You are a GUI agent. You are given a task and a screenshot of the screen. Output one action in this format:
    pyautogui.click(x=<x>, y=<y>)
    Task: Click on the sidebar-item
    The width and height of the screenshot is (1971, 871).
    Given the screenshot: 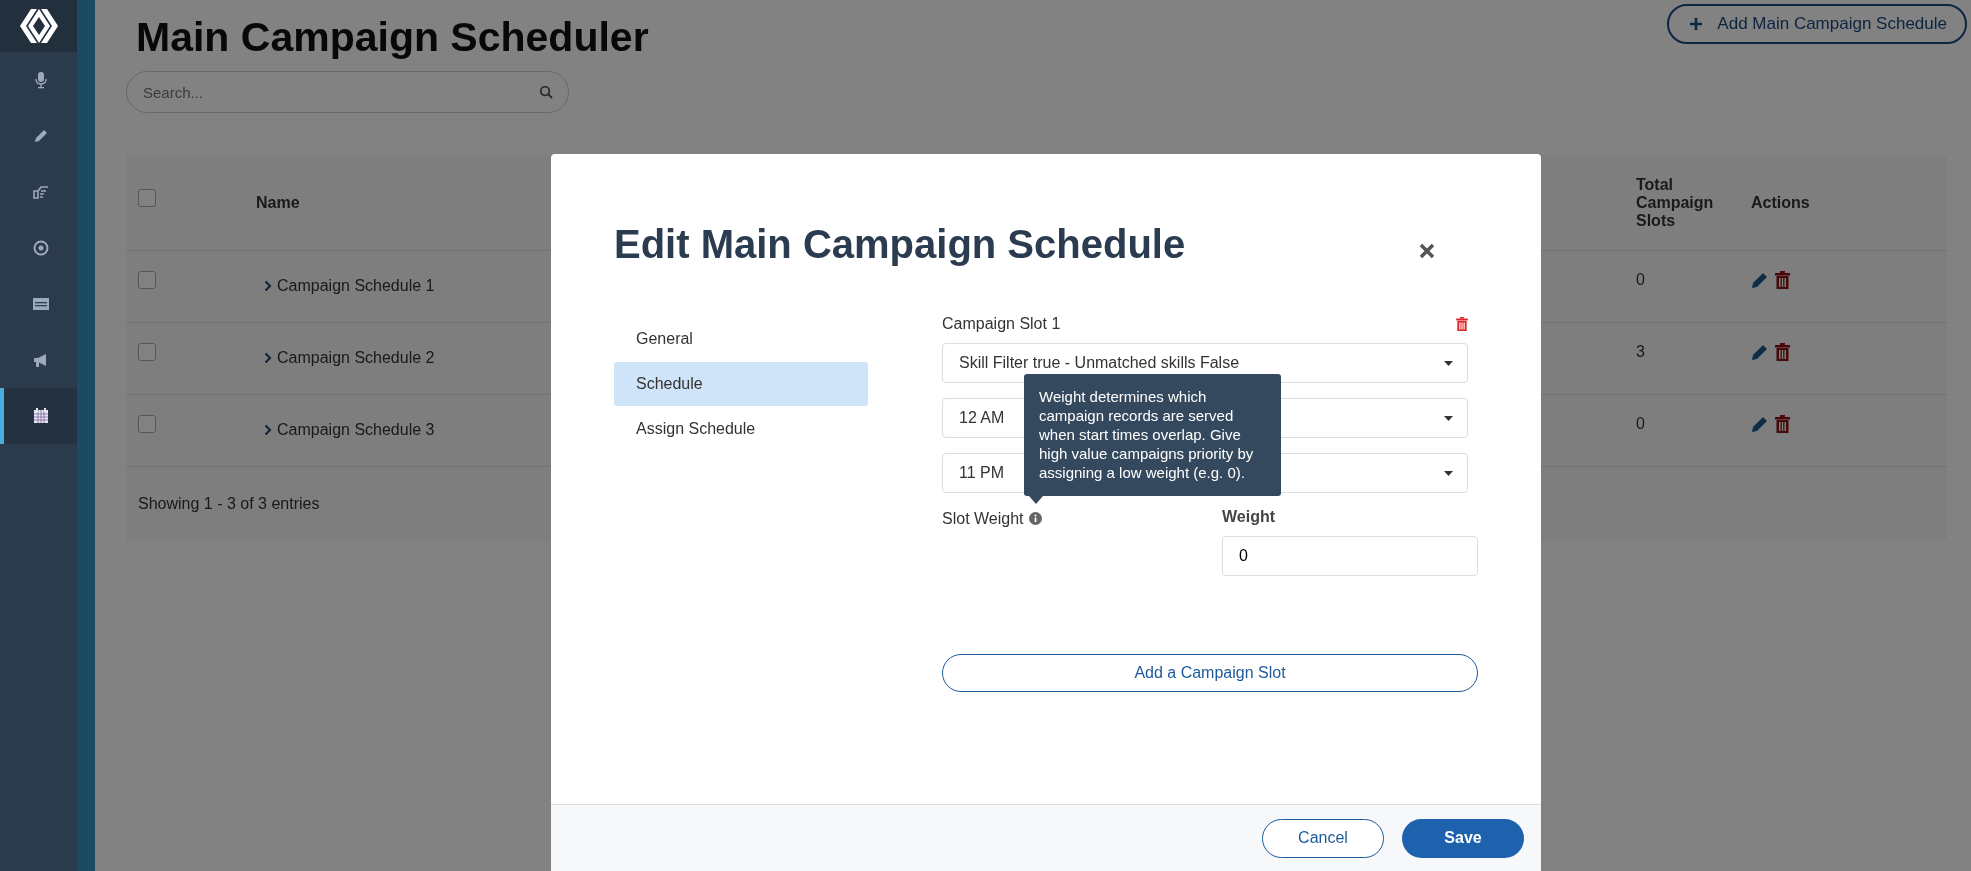 What is the action you would take?
    pyautogui.click(x=38, y=416)
    